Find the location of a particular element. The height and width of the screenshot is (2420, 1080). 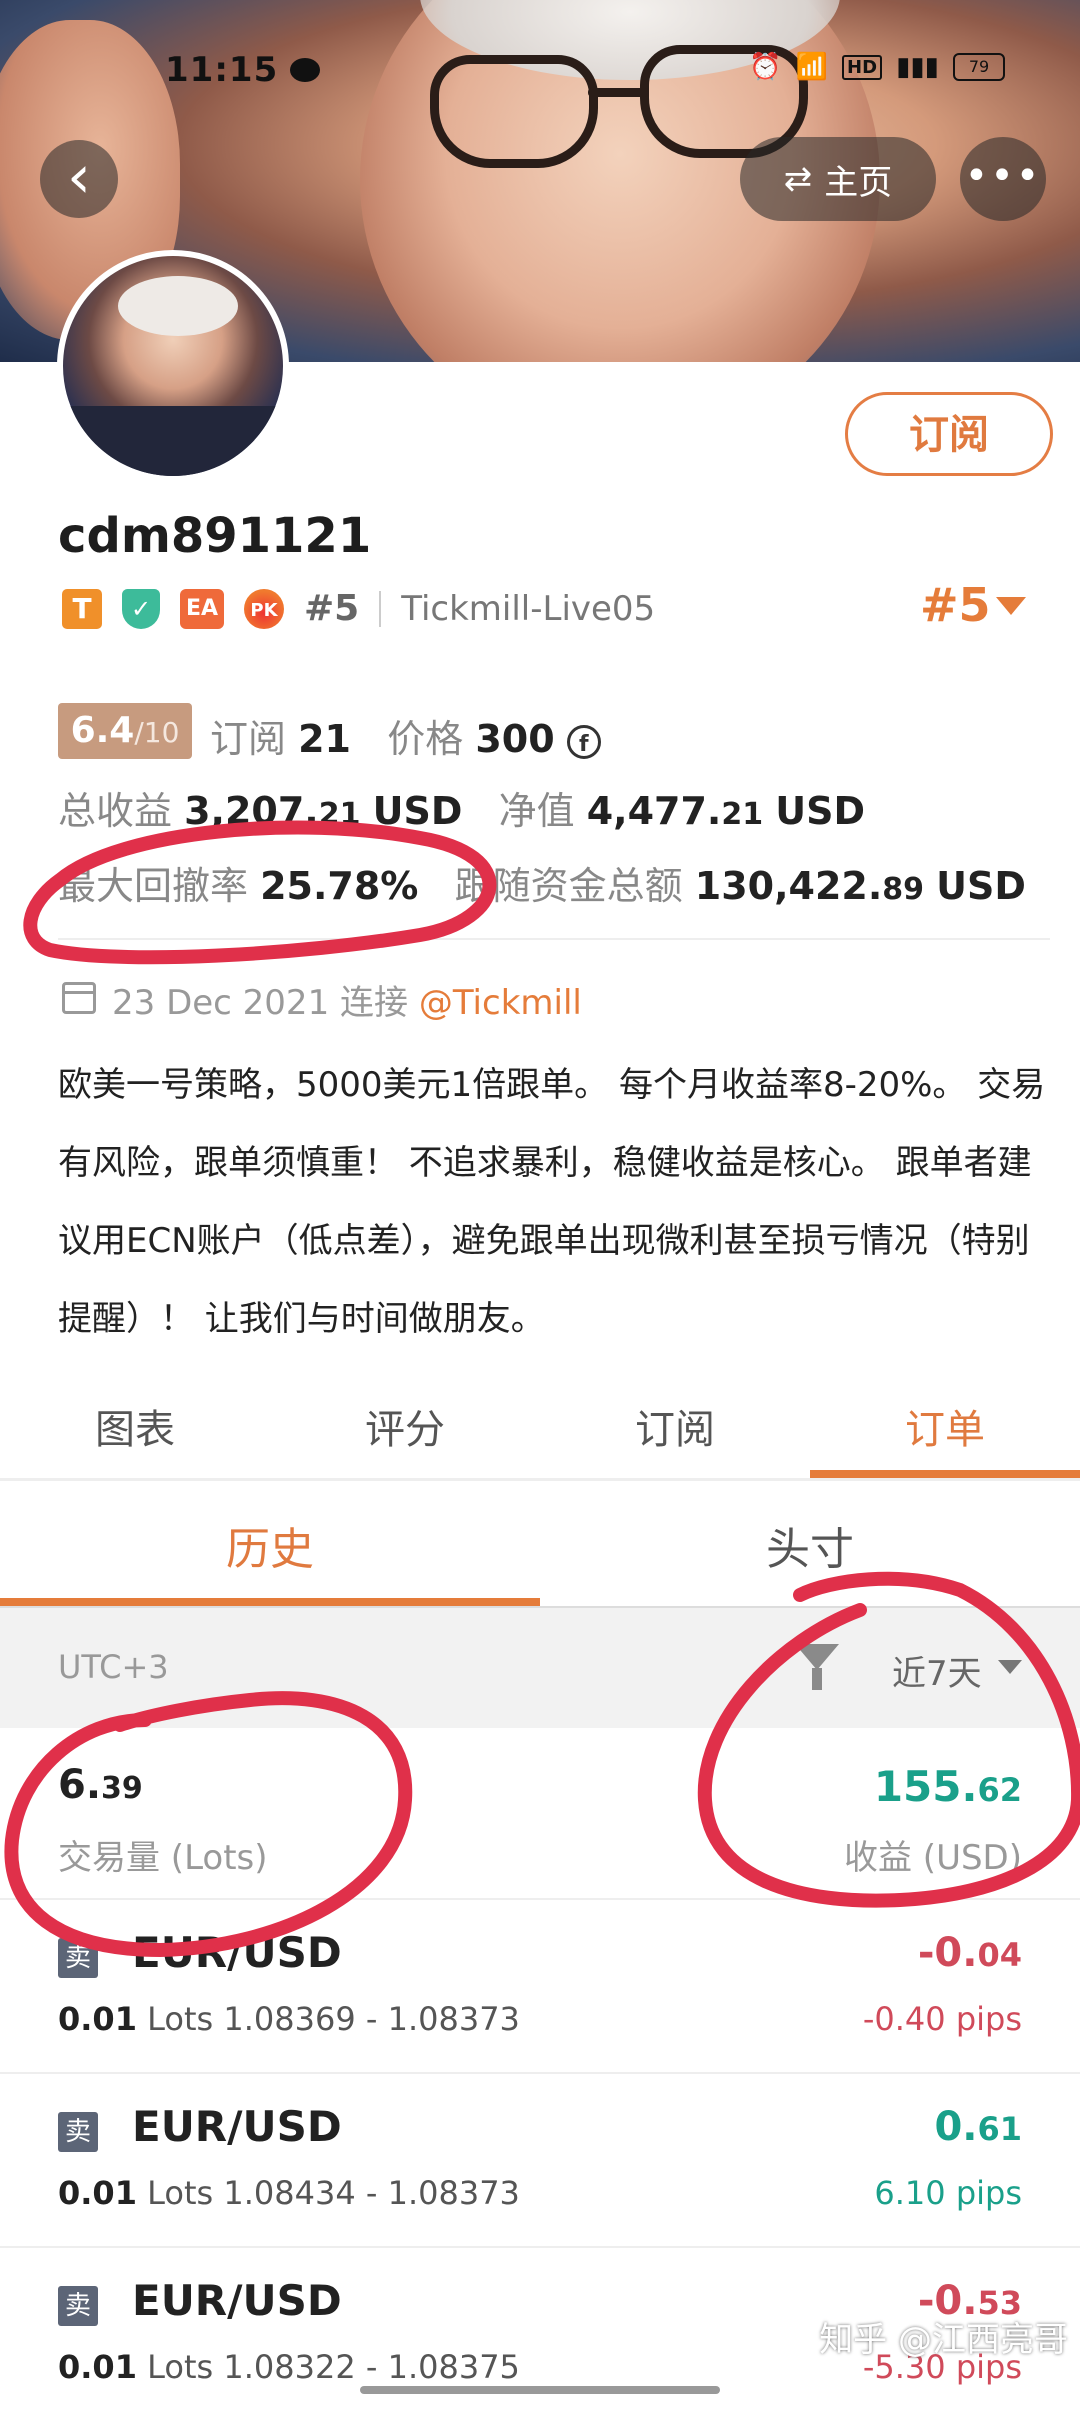

order-detail: 0.01 Lots 1.08322 - 1.08375 is located at coordinates (289, 2367).